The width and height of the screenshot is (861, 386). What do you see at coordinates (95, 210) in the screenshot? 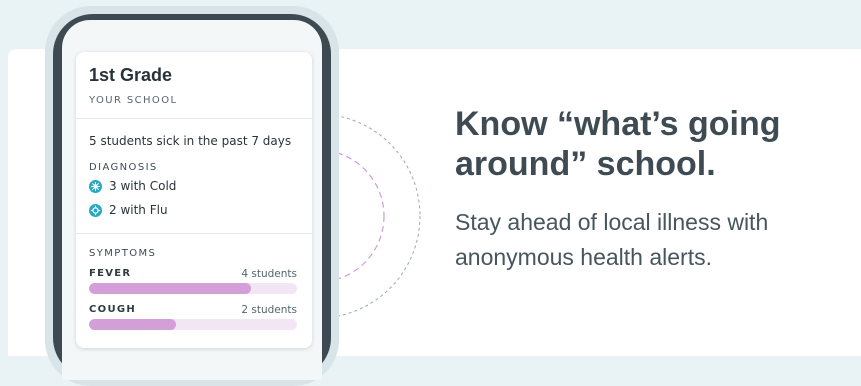
I see `flu-virus-icon` at bounding box center [95, 210].